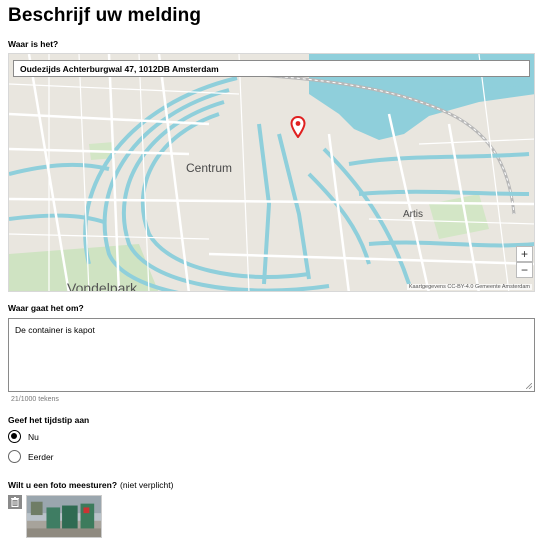 The image size is (550, 544). Describe the element at coordinates (147, 485) in the screenshot. I see `photo-optional-text: (niet verplicht)` at that location.